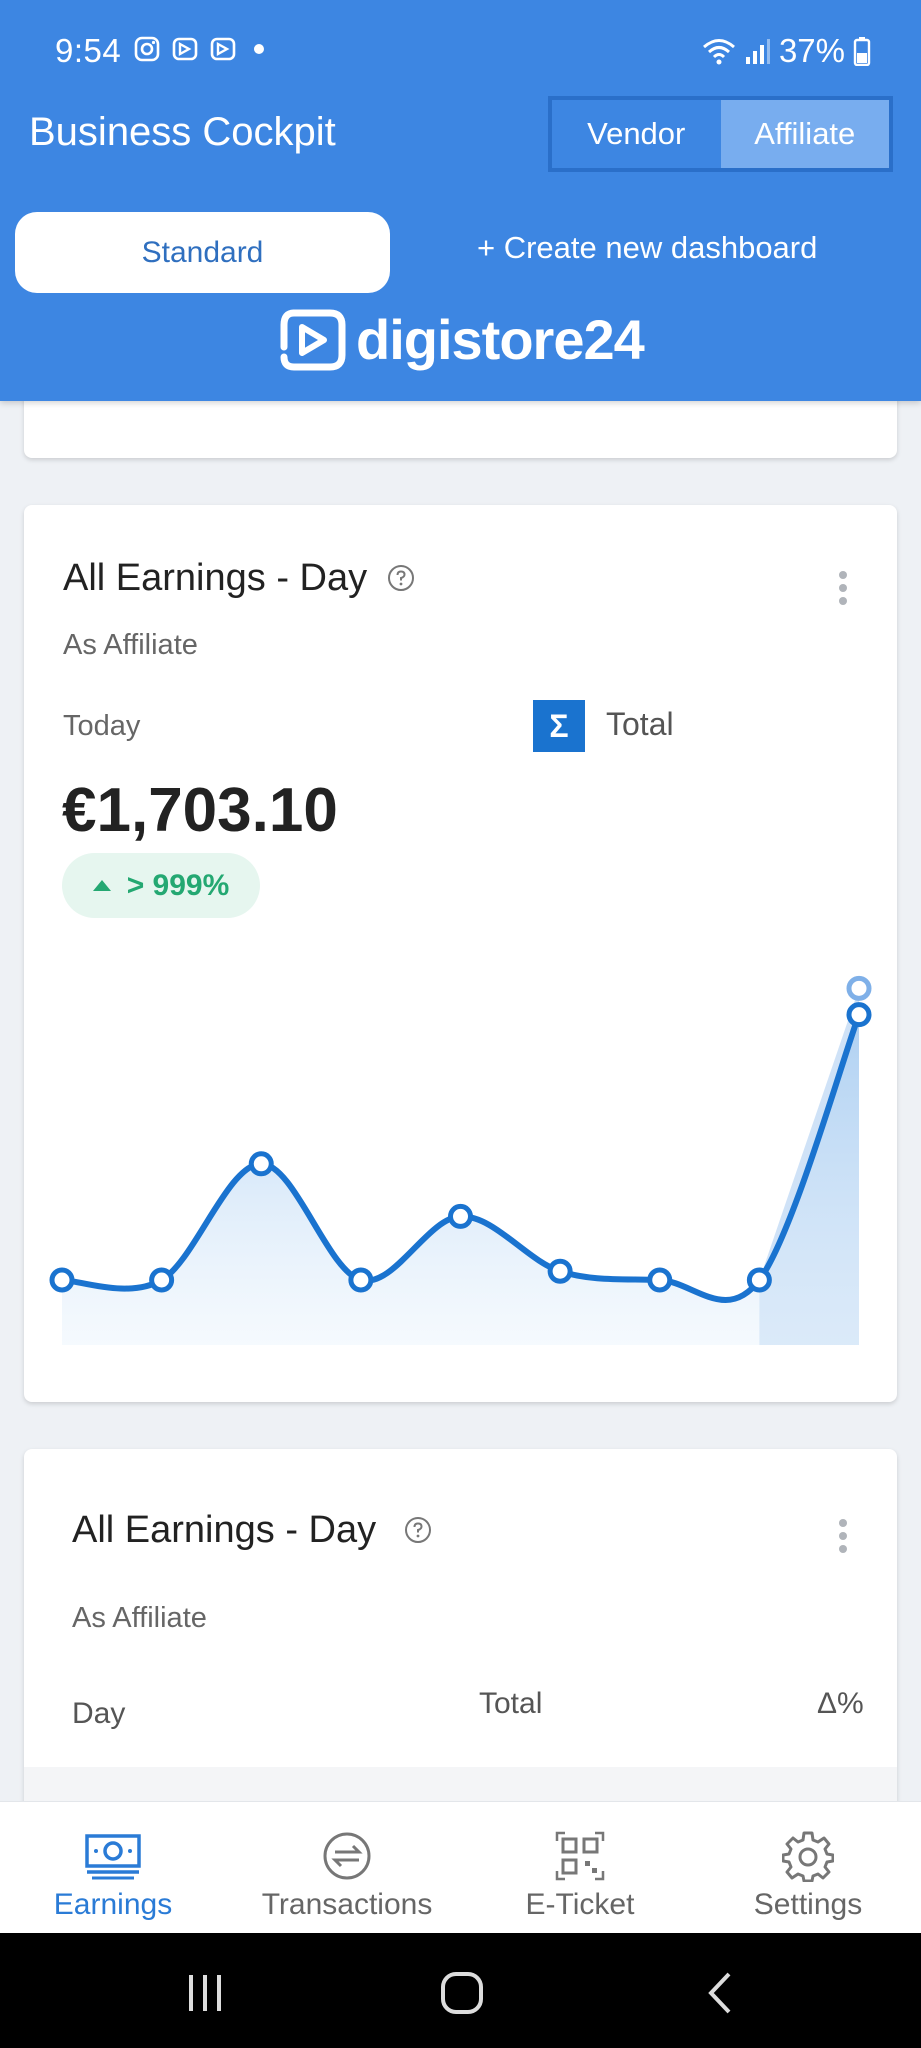 This screenshot has width=921, height=2048. Describe the element at coordinates (259, 49) in the screenshot. I see `dot-icon` at that location.